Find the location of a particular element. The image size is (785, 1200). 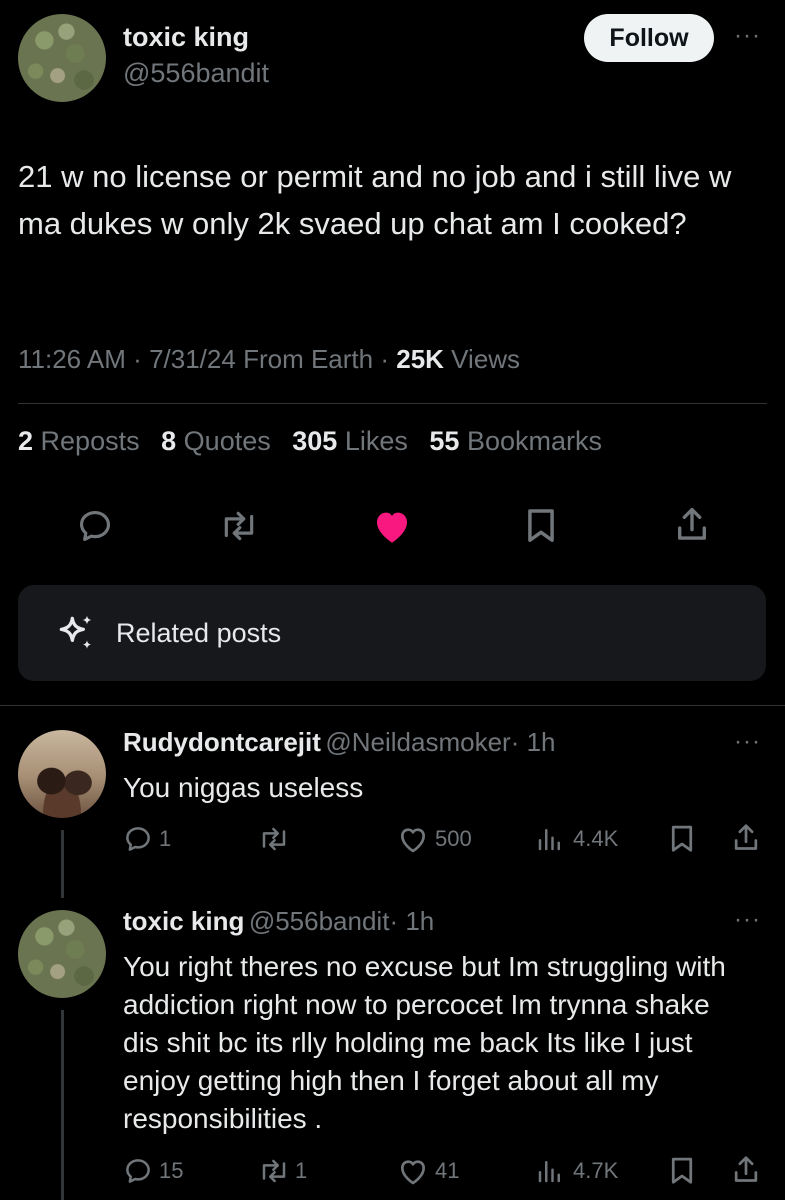

reply-icon is located at coordinates (95, 526).